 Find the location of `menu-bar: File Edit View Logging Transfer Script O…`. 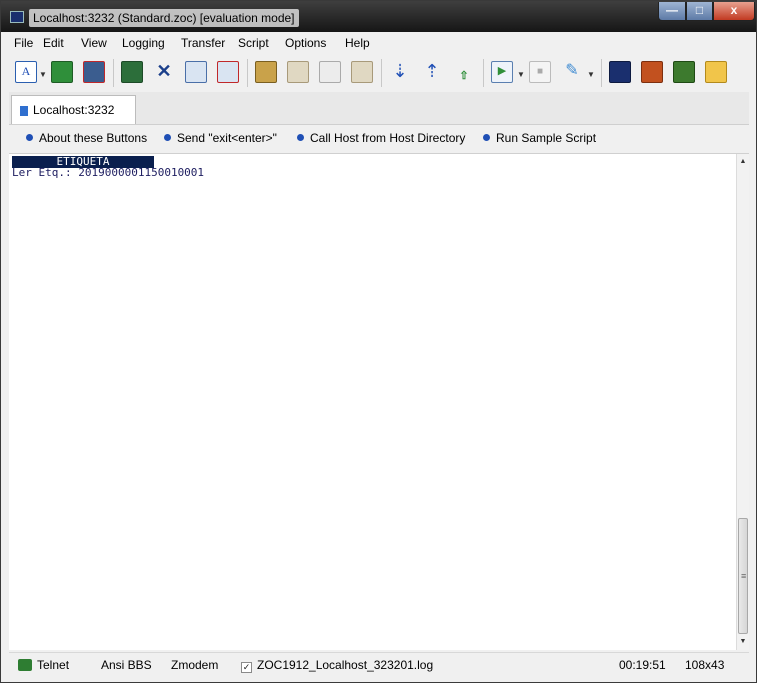

menu-bar: File Edit View Logging Transfer Script O… is located at coordinates (379, 43).